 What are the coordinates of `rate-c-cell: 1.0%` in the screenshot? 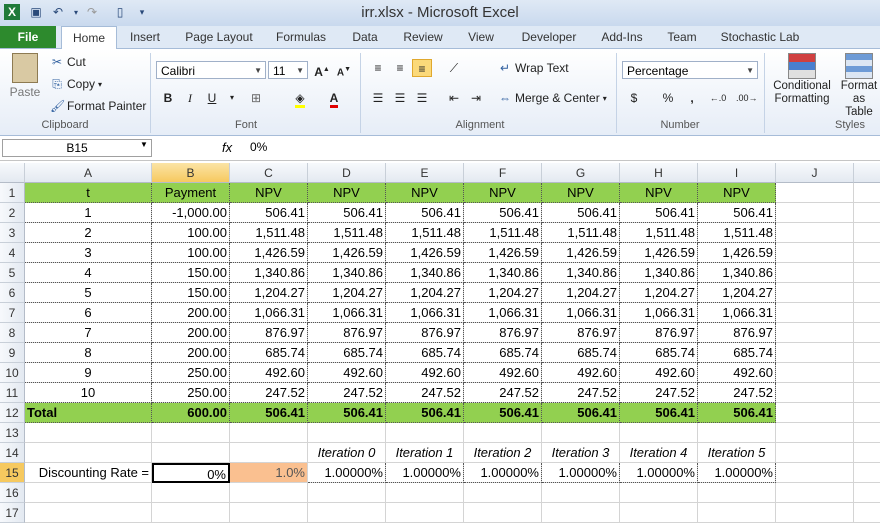 It's located at (269, 473).